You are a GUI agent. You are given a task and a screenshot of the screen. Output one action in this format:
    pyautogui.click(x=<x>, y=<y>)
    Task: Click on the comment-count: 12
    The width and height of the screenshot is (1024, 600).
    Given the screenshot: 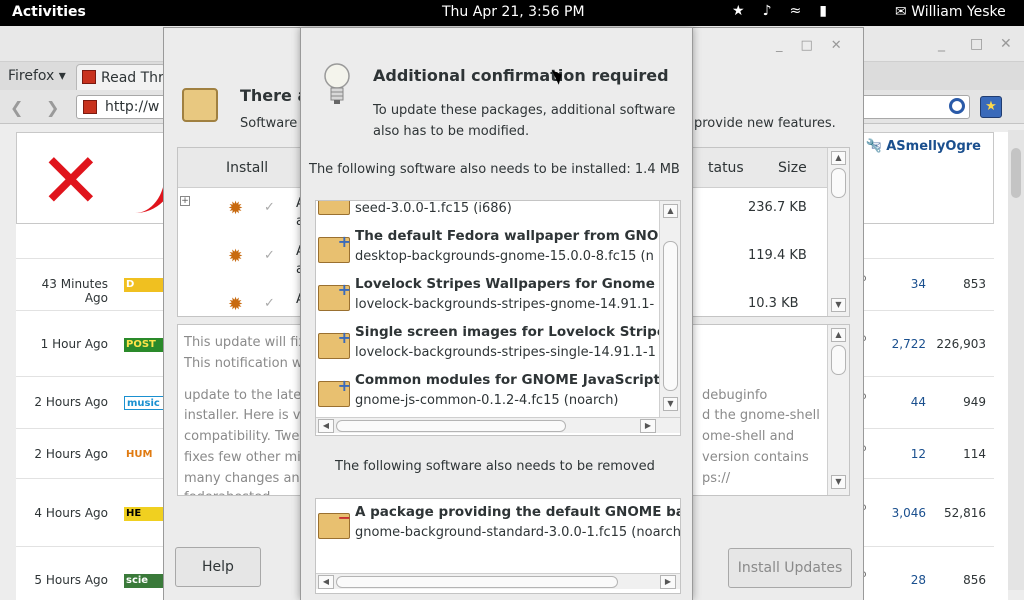 What is the action you would take?
    pyautogui.click(x=902, y=454)
    